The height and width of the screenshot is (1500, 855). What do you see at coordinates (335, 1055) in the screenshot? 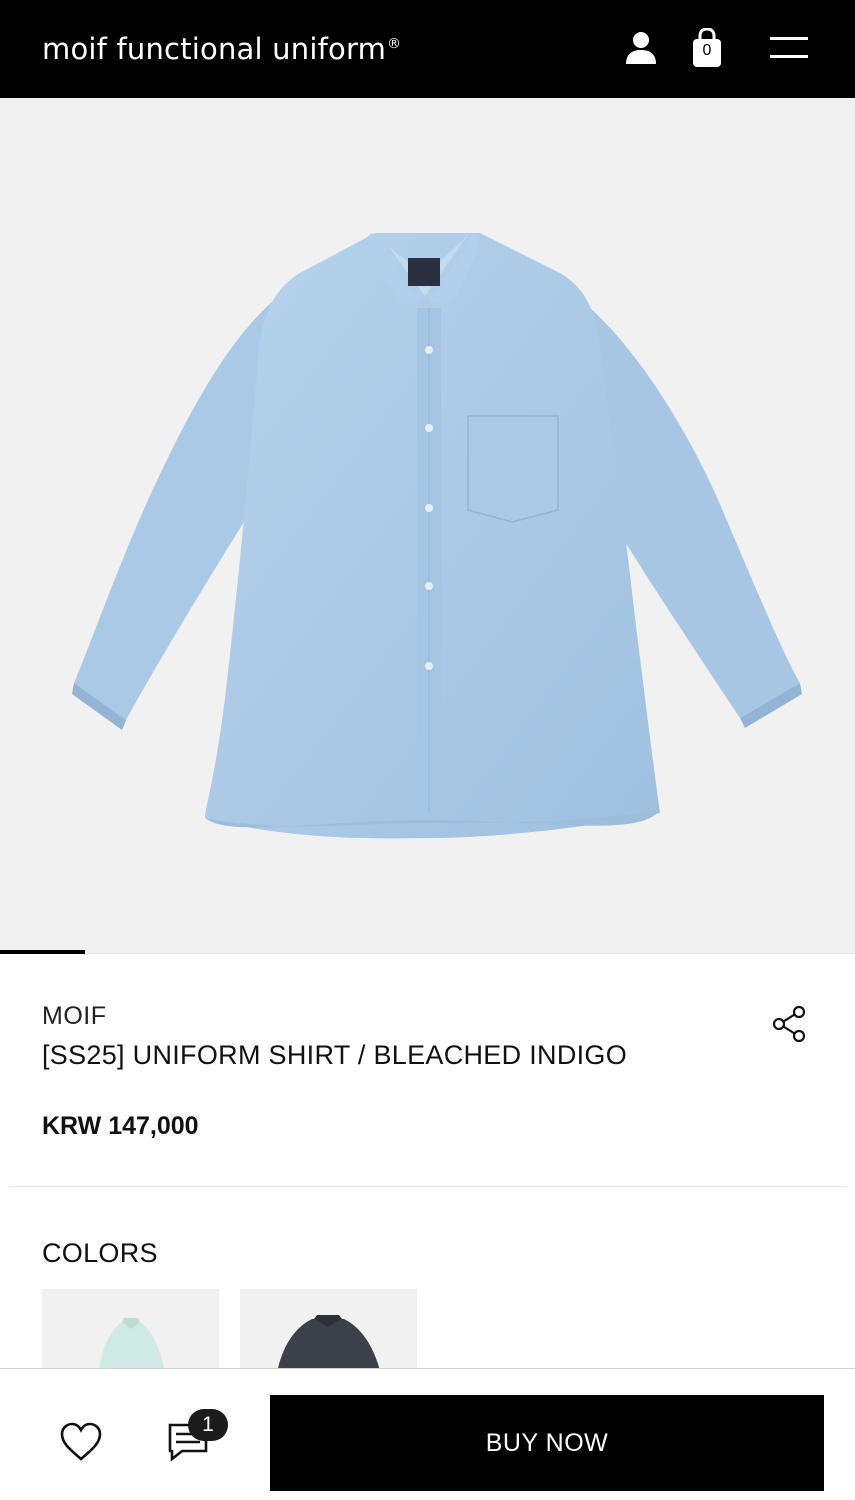
I see `product-title: [SS25] UNIFORM SHIRT / BLEACHED INDIGO` at bounding box center [335, 1055].